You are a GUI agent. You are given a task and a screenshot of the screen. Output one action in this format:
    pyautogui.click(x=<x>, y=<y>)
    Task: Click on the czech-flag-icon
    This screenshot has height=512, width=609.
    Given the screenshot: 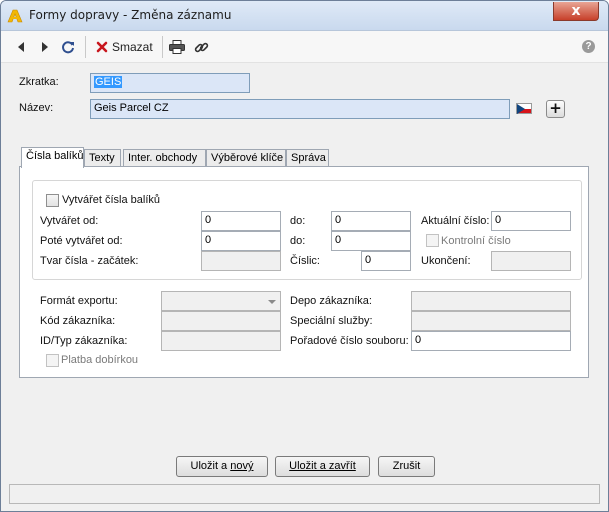 What is the action you would take?
    pyautogui.click(x=524, y=108)
    